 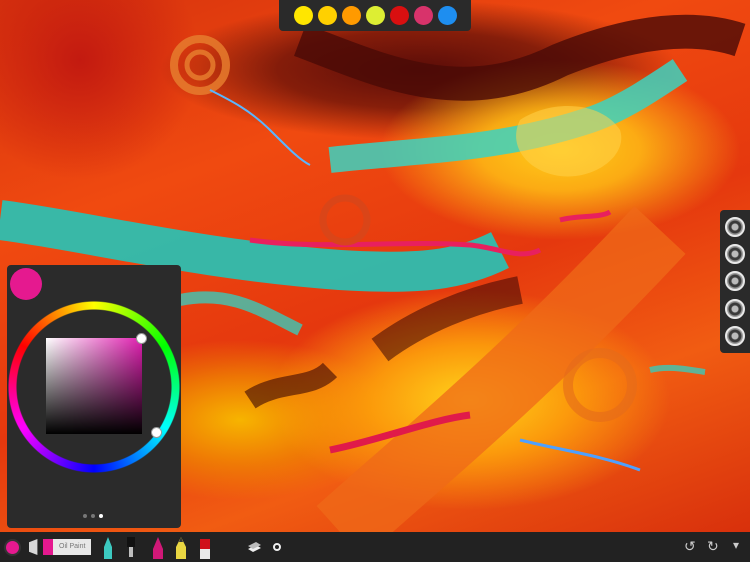 What do you see at coordinates (33, 547) in the screenshot?
I see `brush-icon` at bounding box center [33, 547].